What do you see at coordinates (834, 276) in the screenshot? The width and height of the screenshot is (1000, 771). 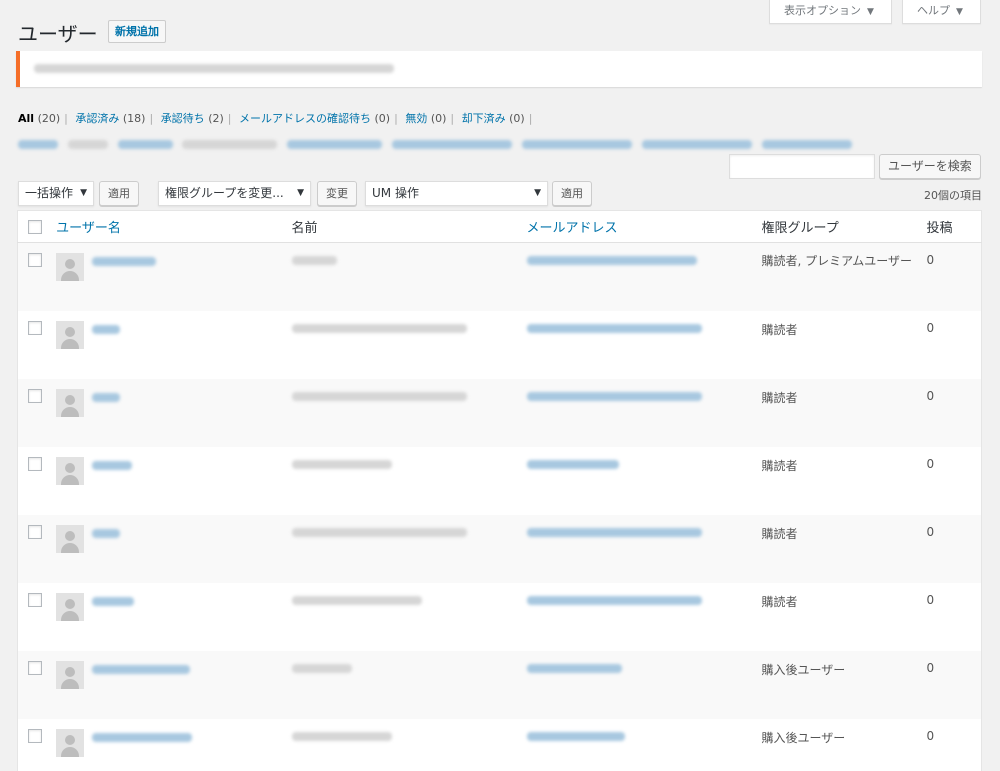 I see `role-cell: 購読者, プレミアムユーザー` at bounding box center [834, 276].